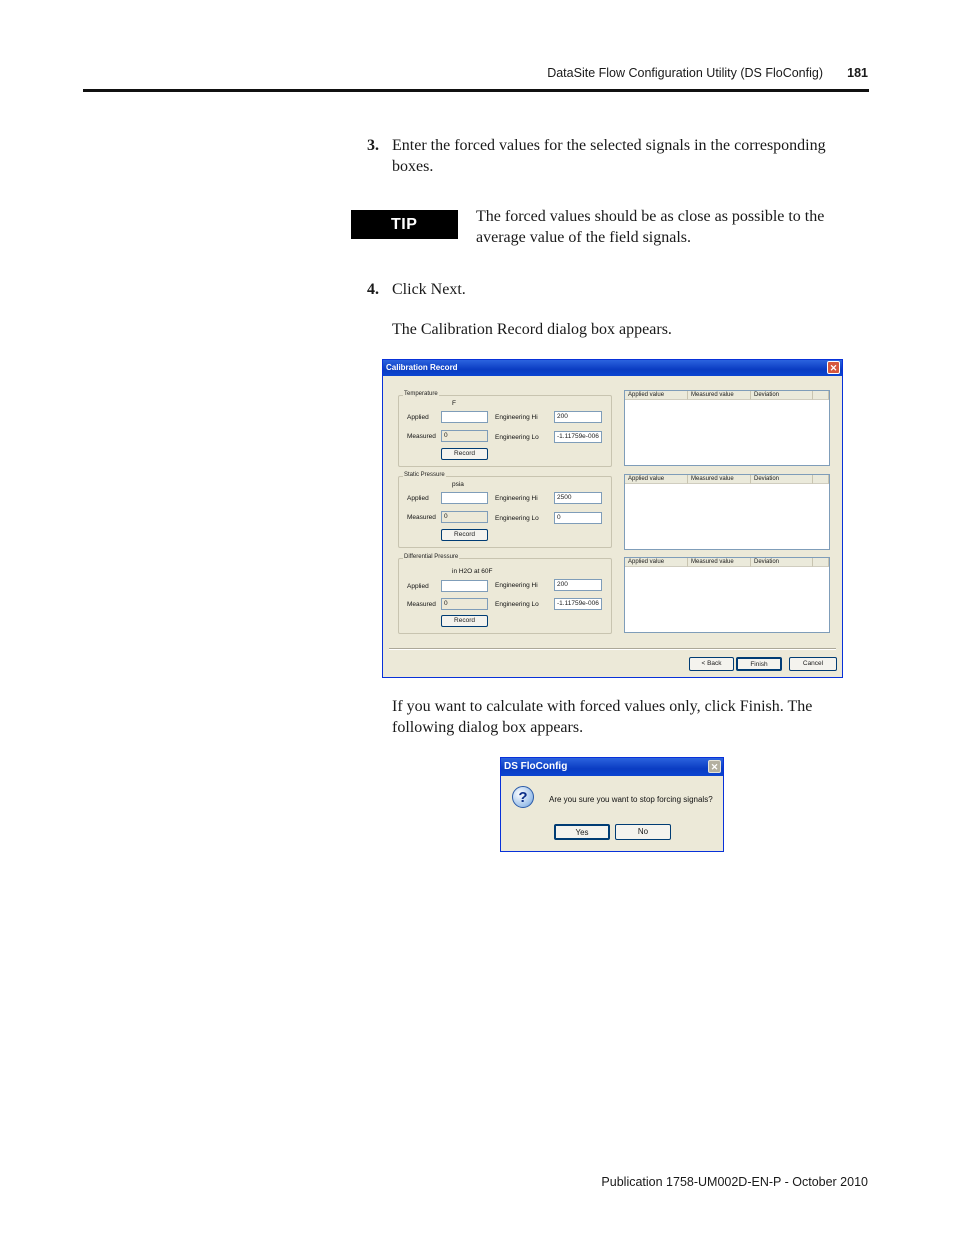 This screenshot has width=954, height=1235. Describe the element at coordinates (418, 586) in the screenshot. I see `differential-pressure-applied-label: Applied` at that location.